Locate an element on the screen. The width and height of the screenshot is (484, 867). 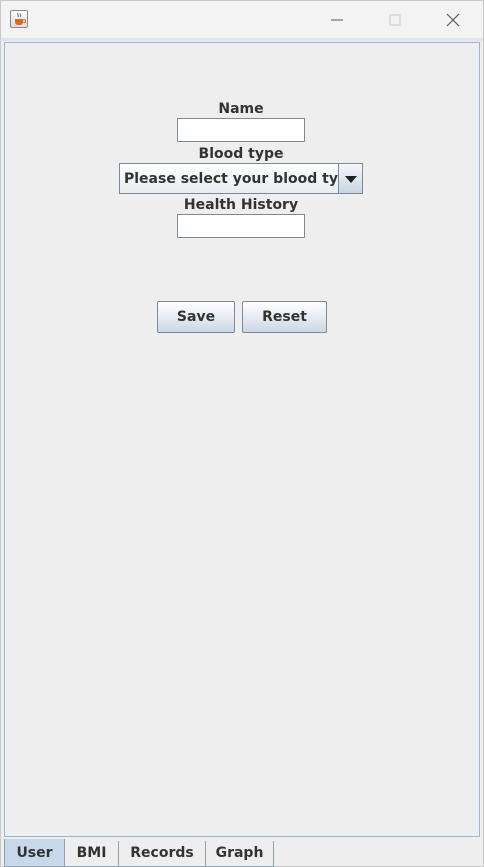
blood-type-selected-value: Please select your blood type is located at coordinates (241, 179).